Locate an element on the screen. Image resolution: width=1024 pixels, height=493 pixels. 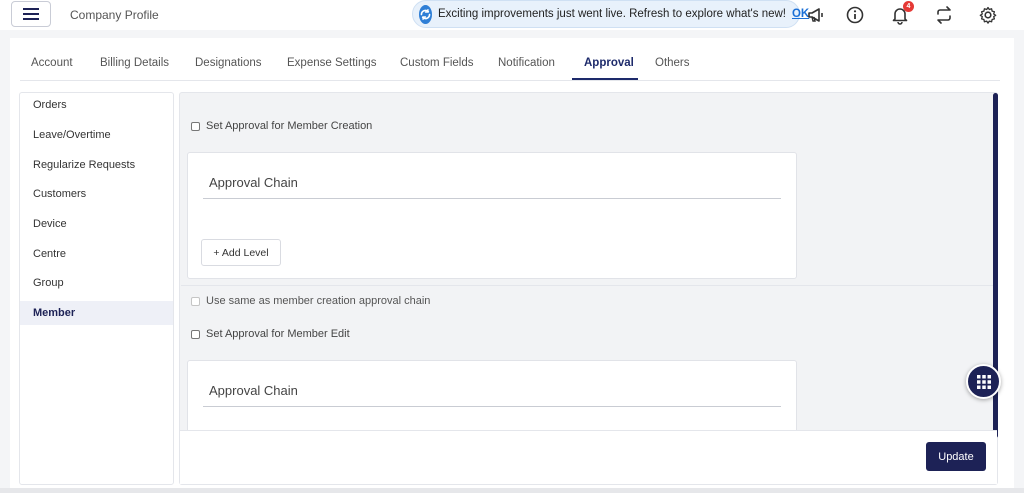
bell-icon: 4 is located at coordinates (901, 13).